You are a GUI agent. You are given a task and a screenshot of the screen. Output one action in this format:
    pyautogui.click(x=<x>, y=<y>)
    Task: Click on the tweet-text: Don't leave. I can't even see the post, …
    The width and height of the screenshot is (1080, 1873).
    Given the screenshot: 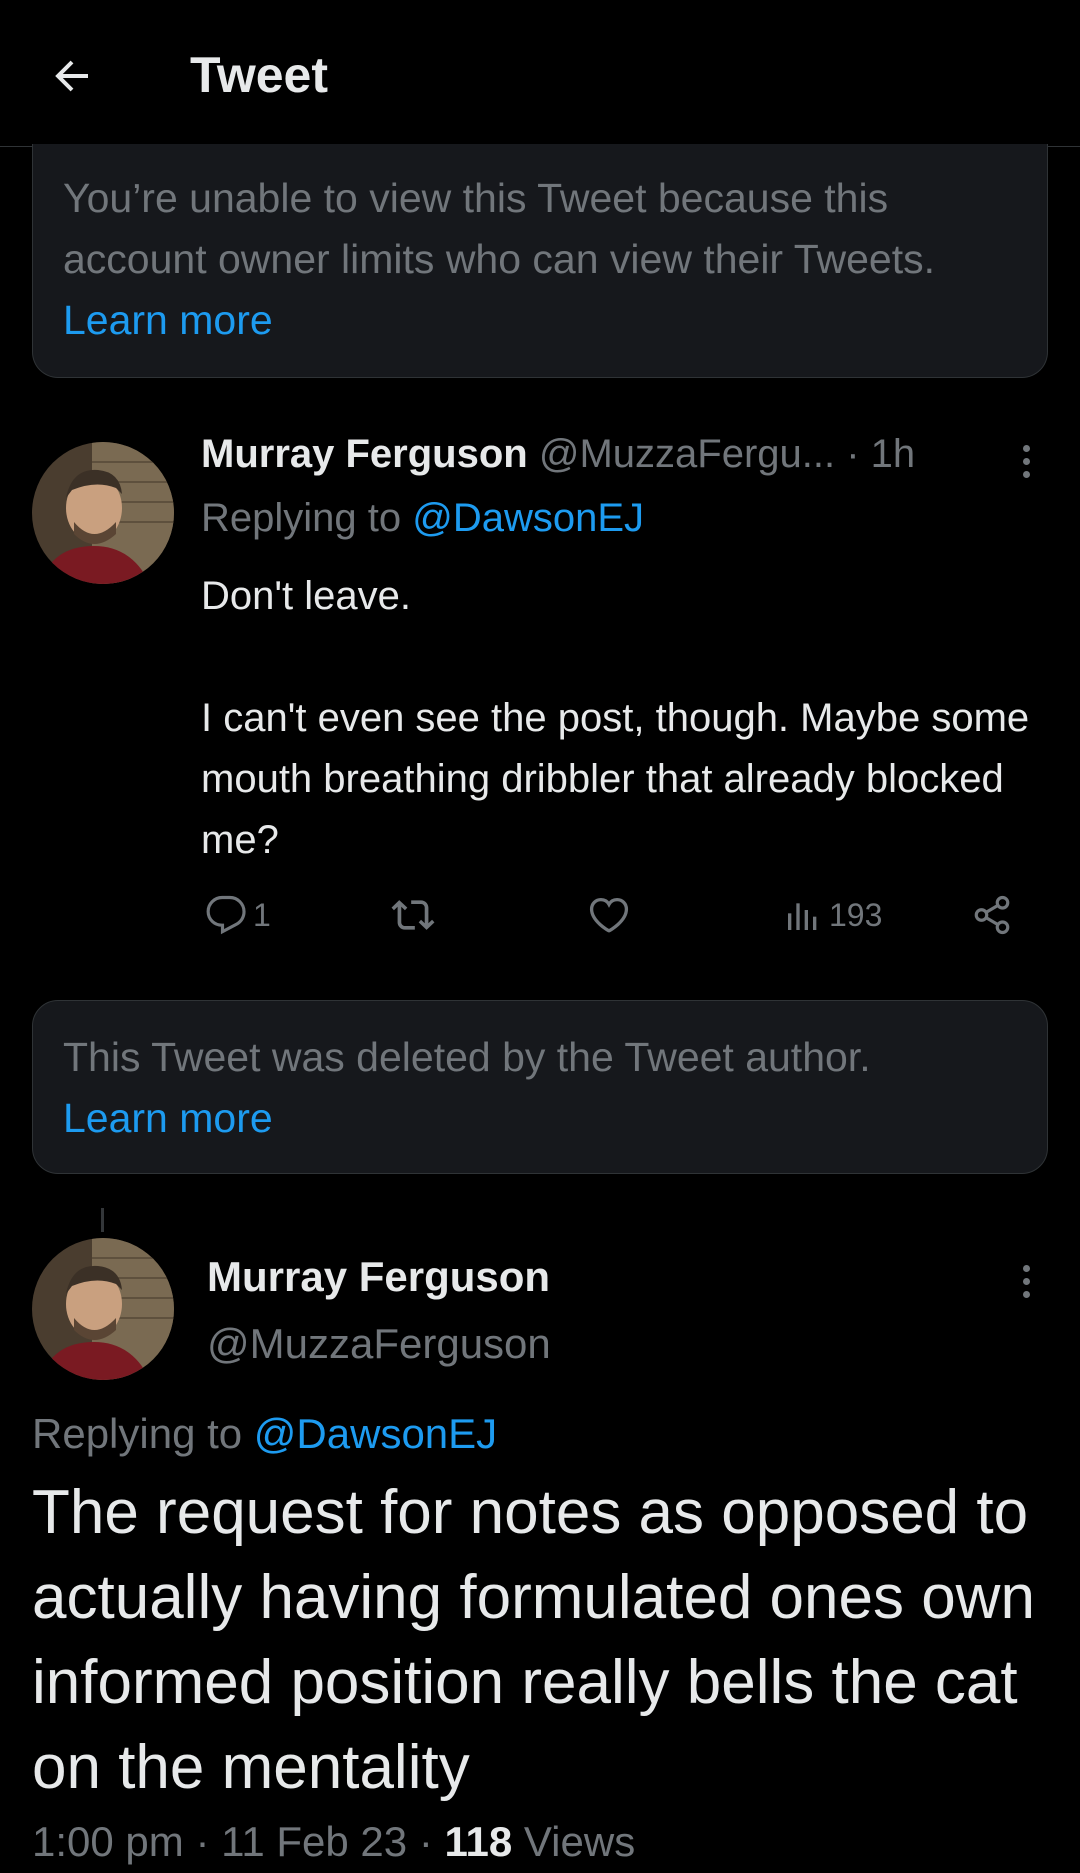 What is the action you would take?
    pyautogui.click(x=626, y=718)
    